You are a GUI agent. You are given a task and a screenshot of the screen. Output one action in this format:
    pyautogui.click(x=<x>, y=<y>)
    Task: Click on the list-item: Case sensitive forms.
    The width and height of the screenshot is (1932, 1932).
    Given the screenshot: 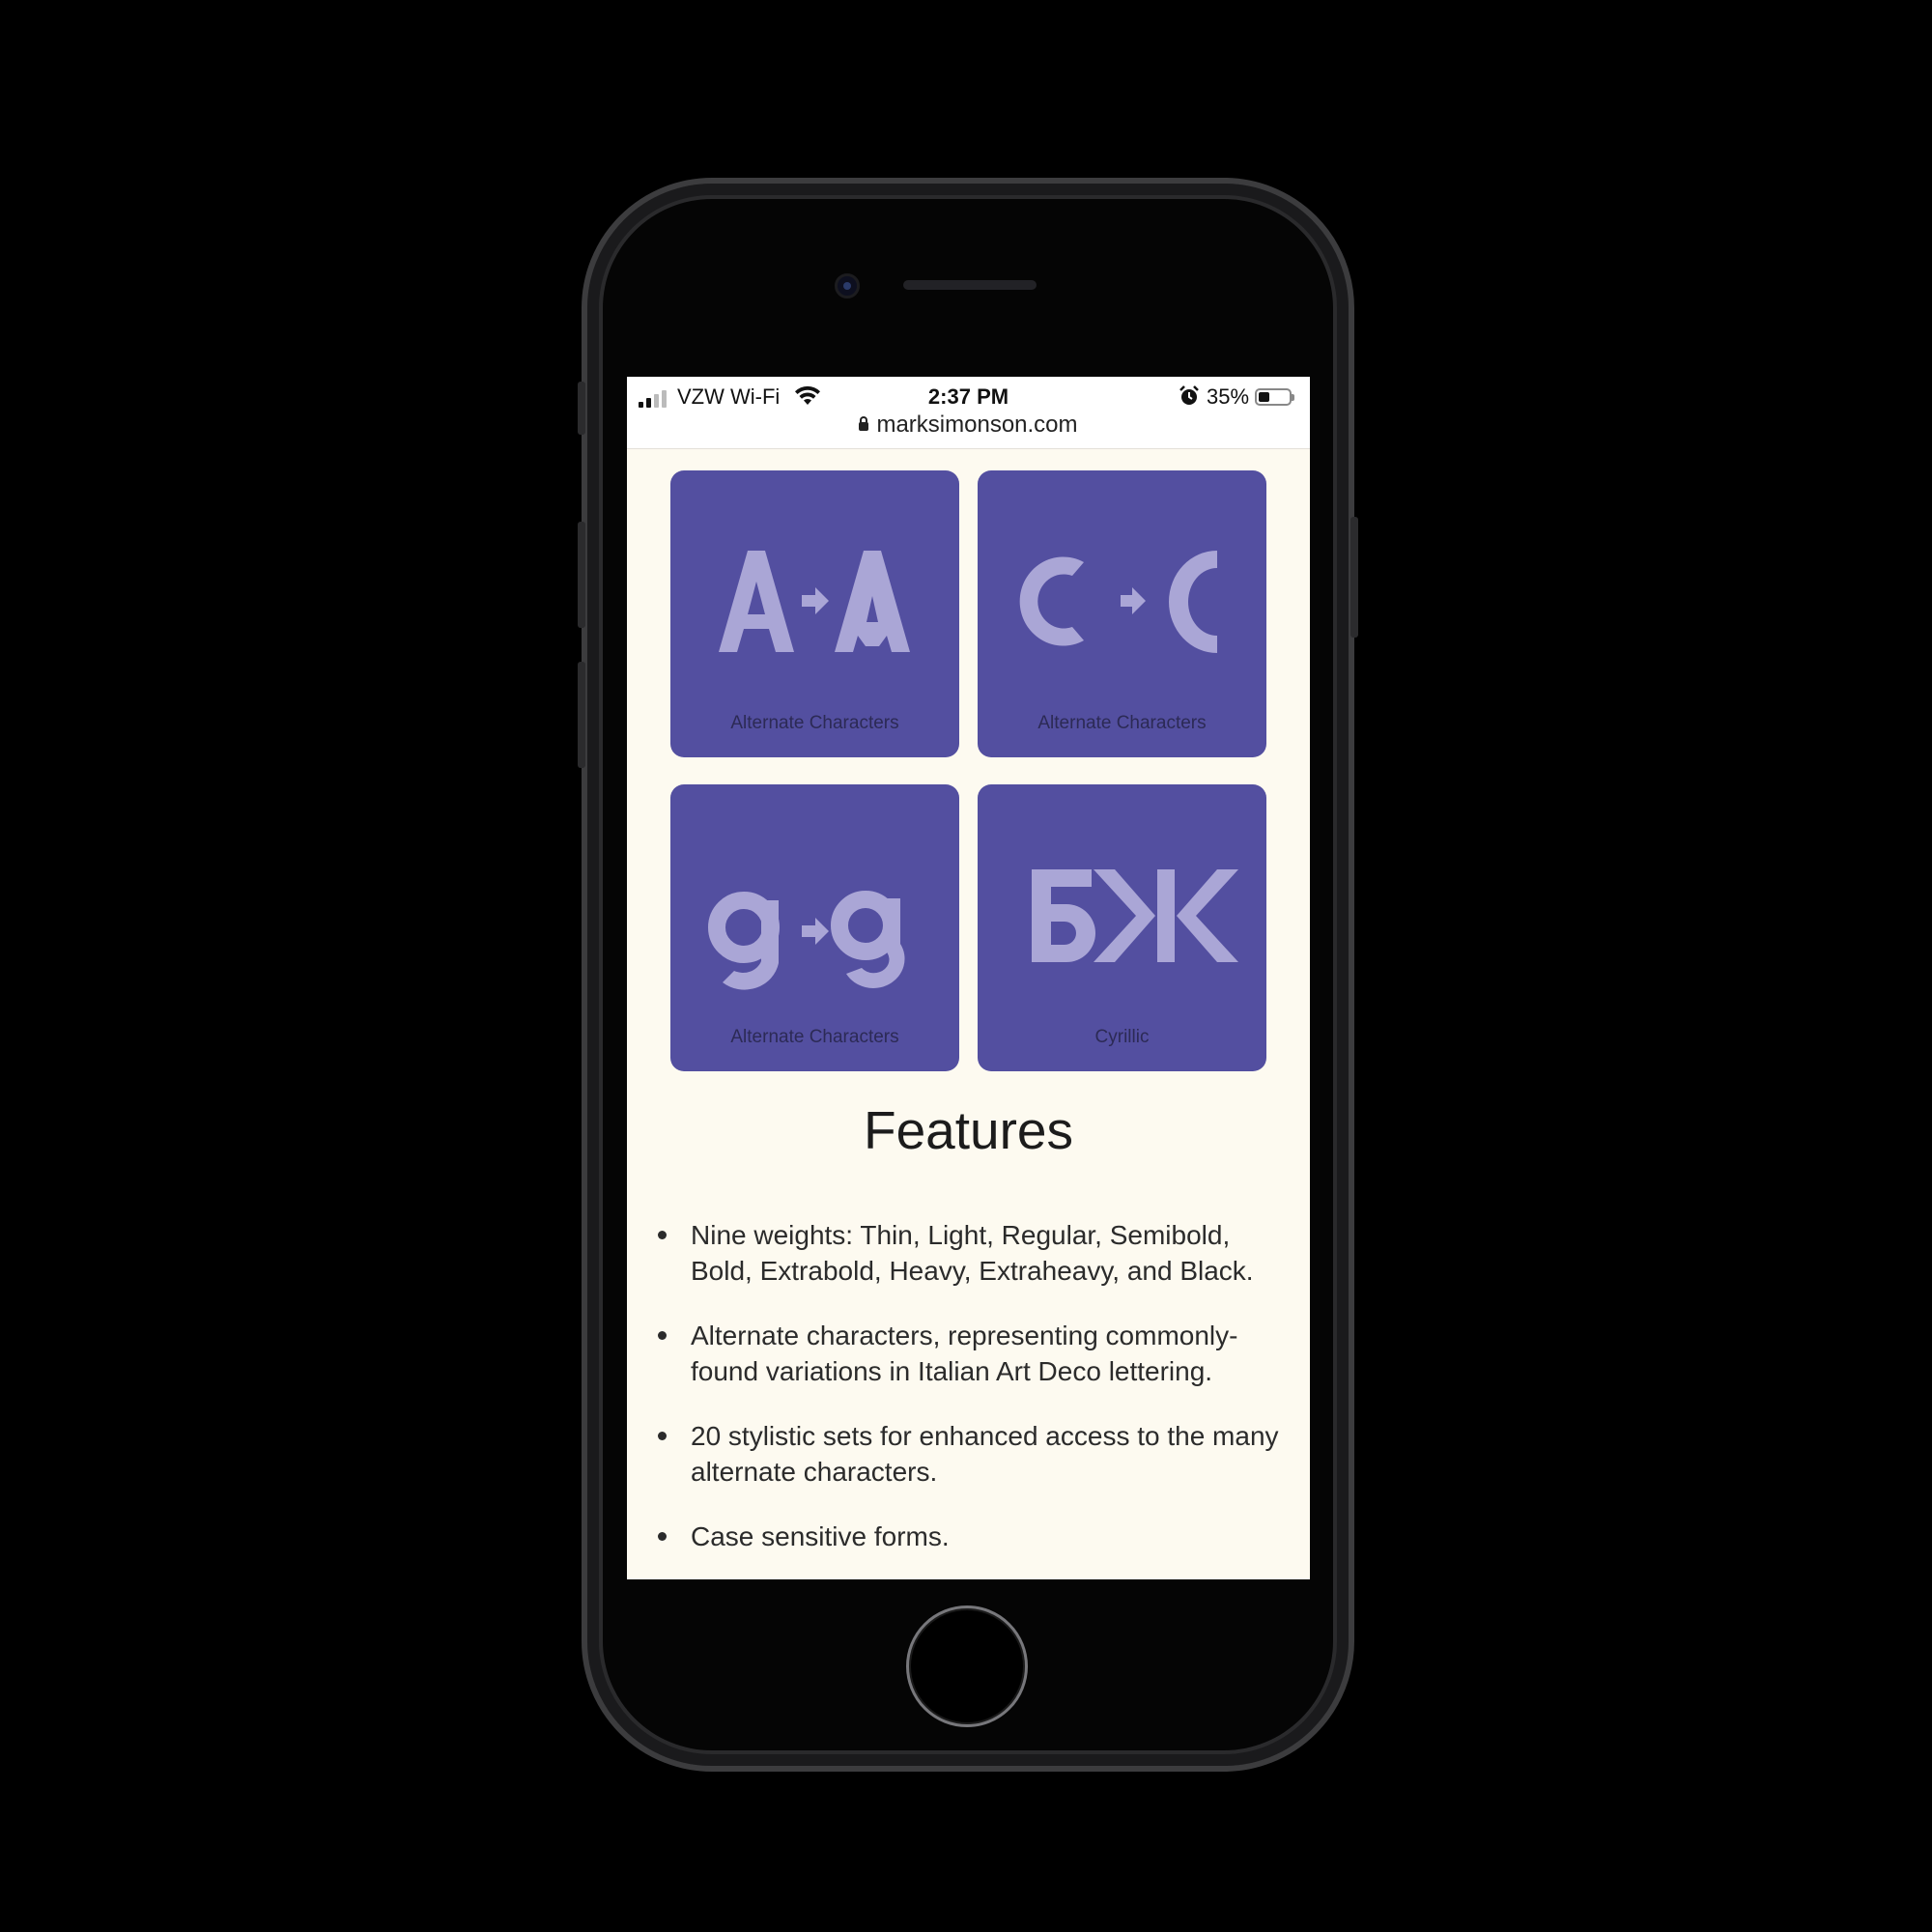 What is the action you would take?
    pyautogui.click(x=970, y=1536)
    